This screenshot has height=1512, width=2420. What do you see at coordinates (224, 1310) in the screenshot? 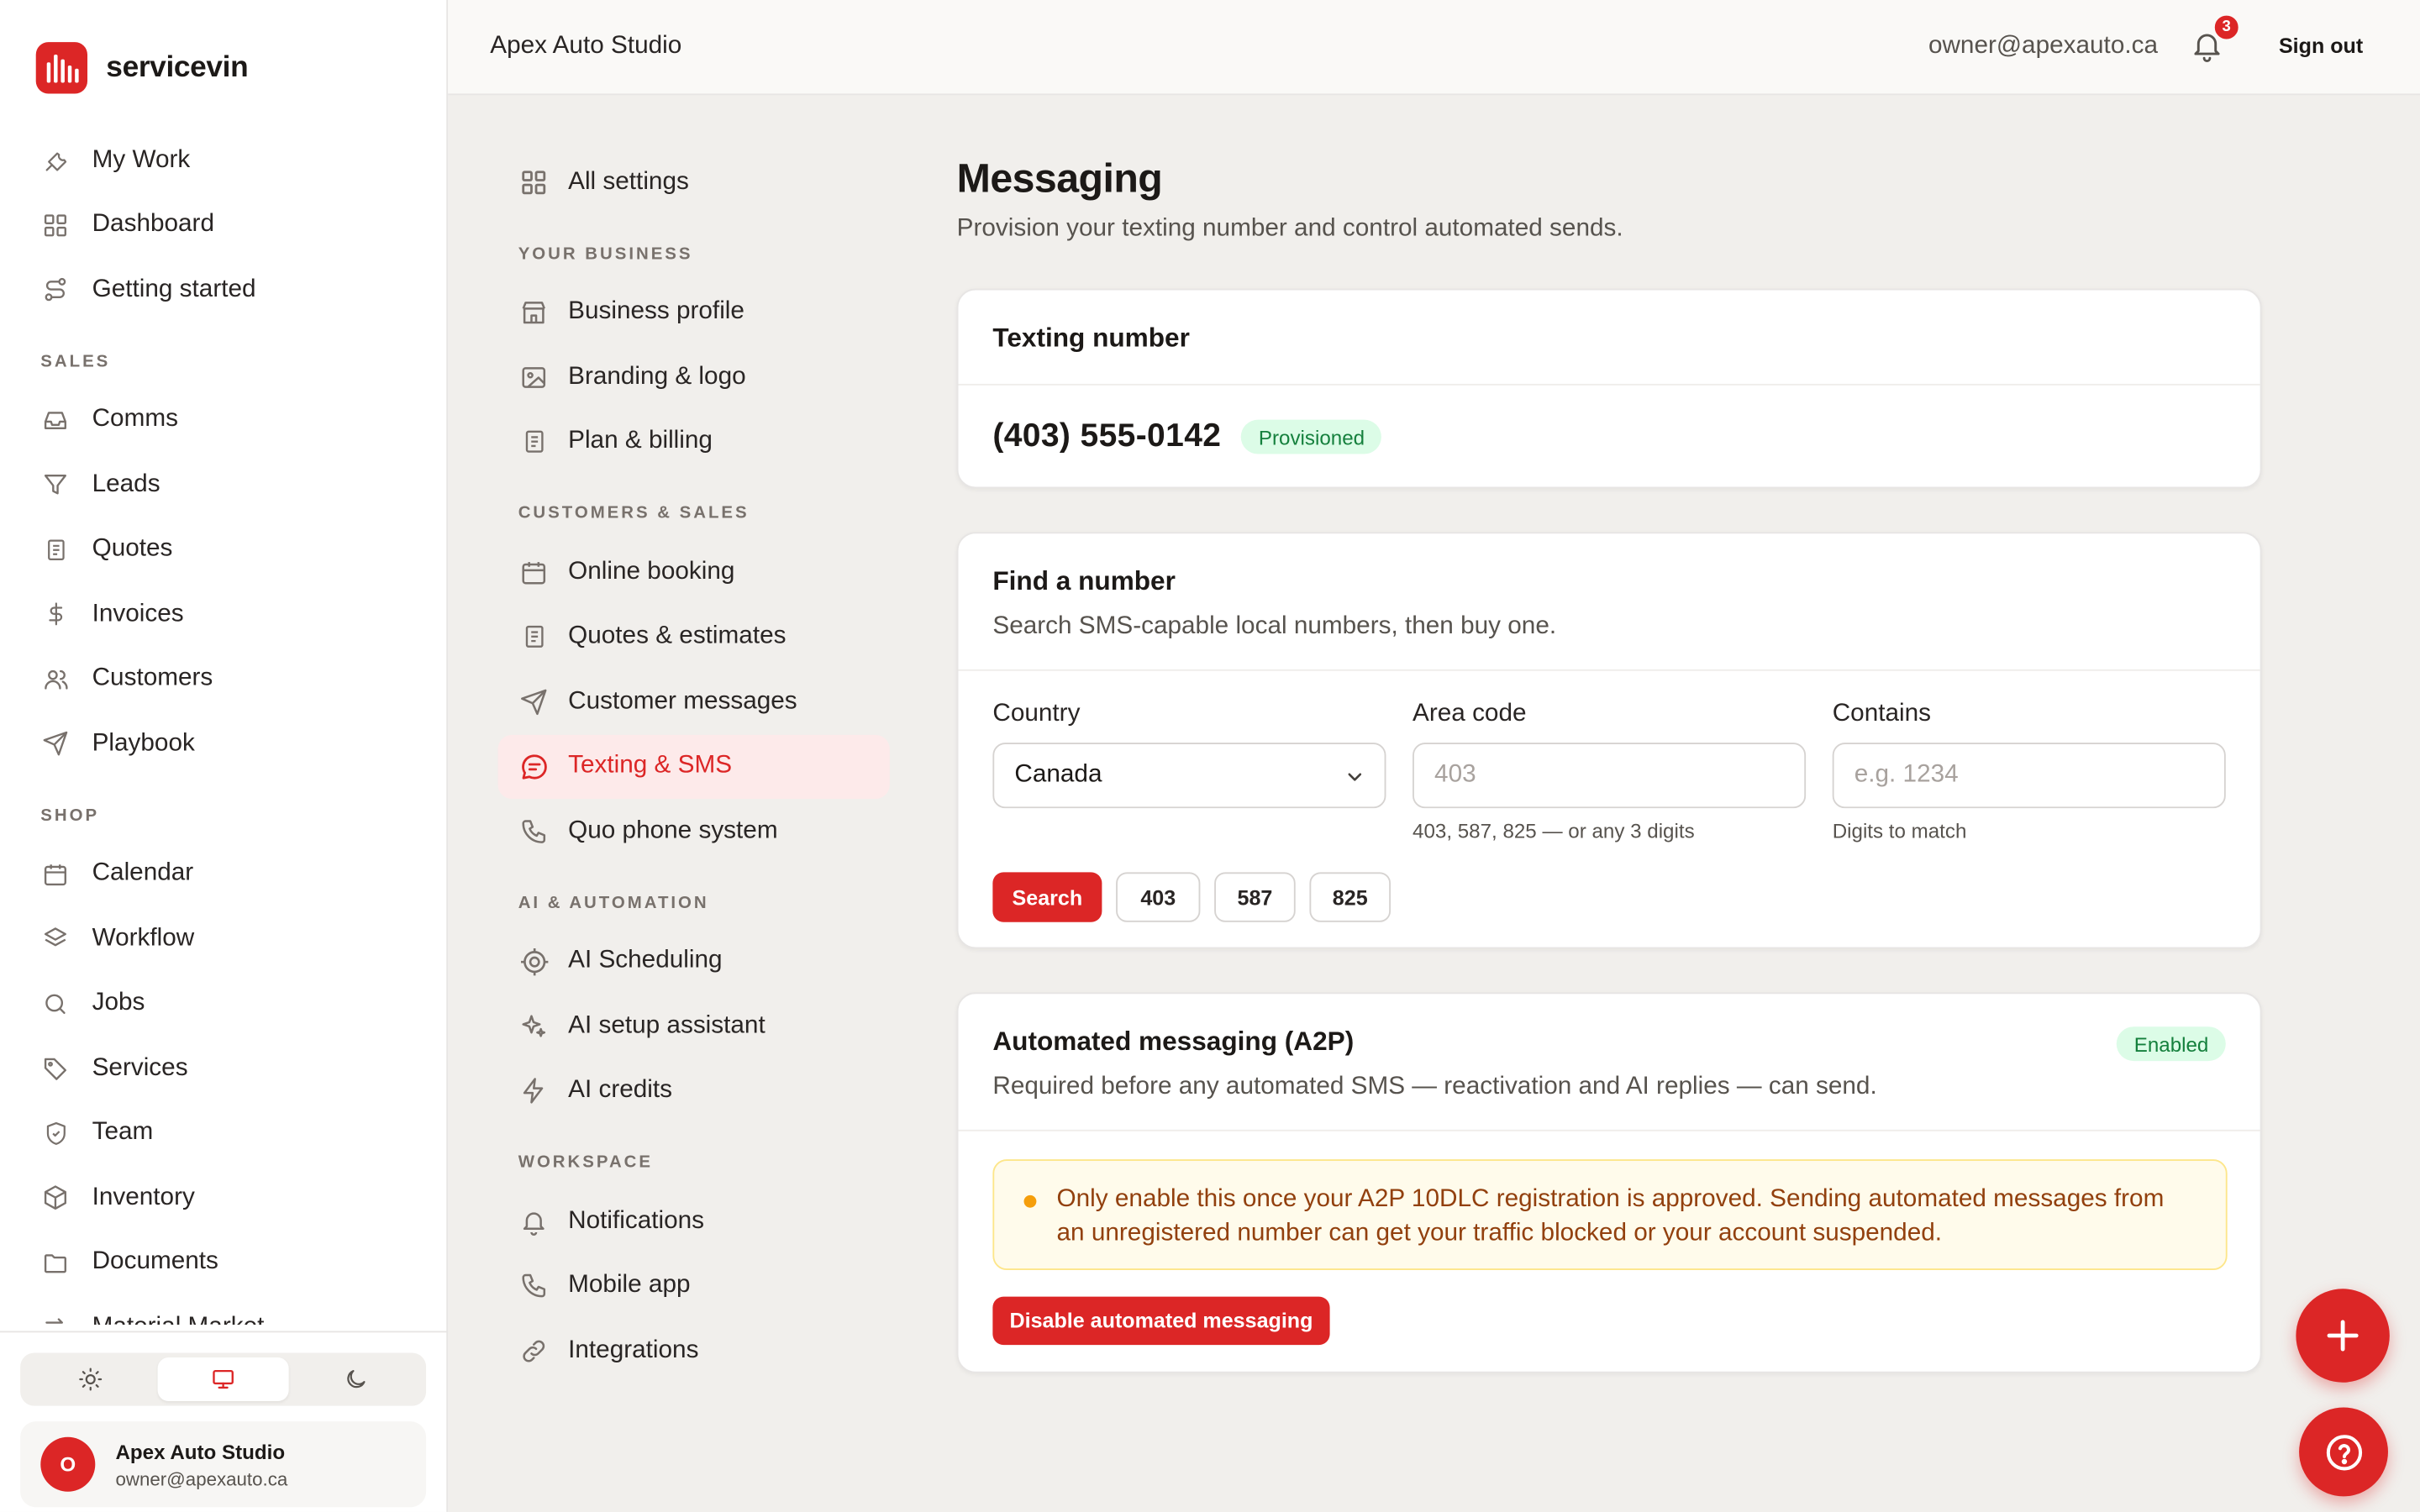
I see `nav-item-material-market: Material Market` at bounding box center [224, 1310].